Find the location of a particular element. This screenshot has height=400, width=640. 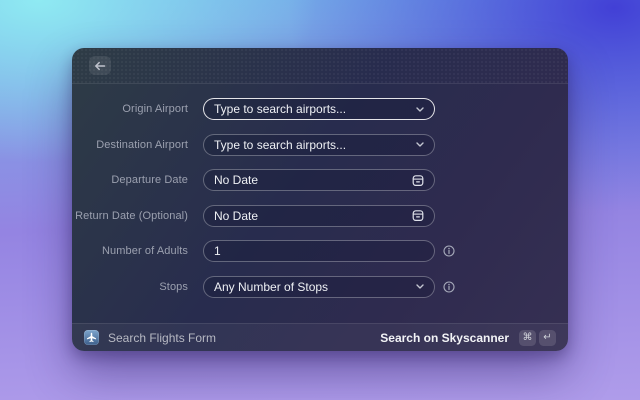

arrow-left-icon is located at coordinates (100, 65).